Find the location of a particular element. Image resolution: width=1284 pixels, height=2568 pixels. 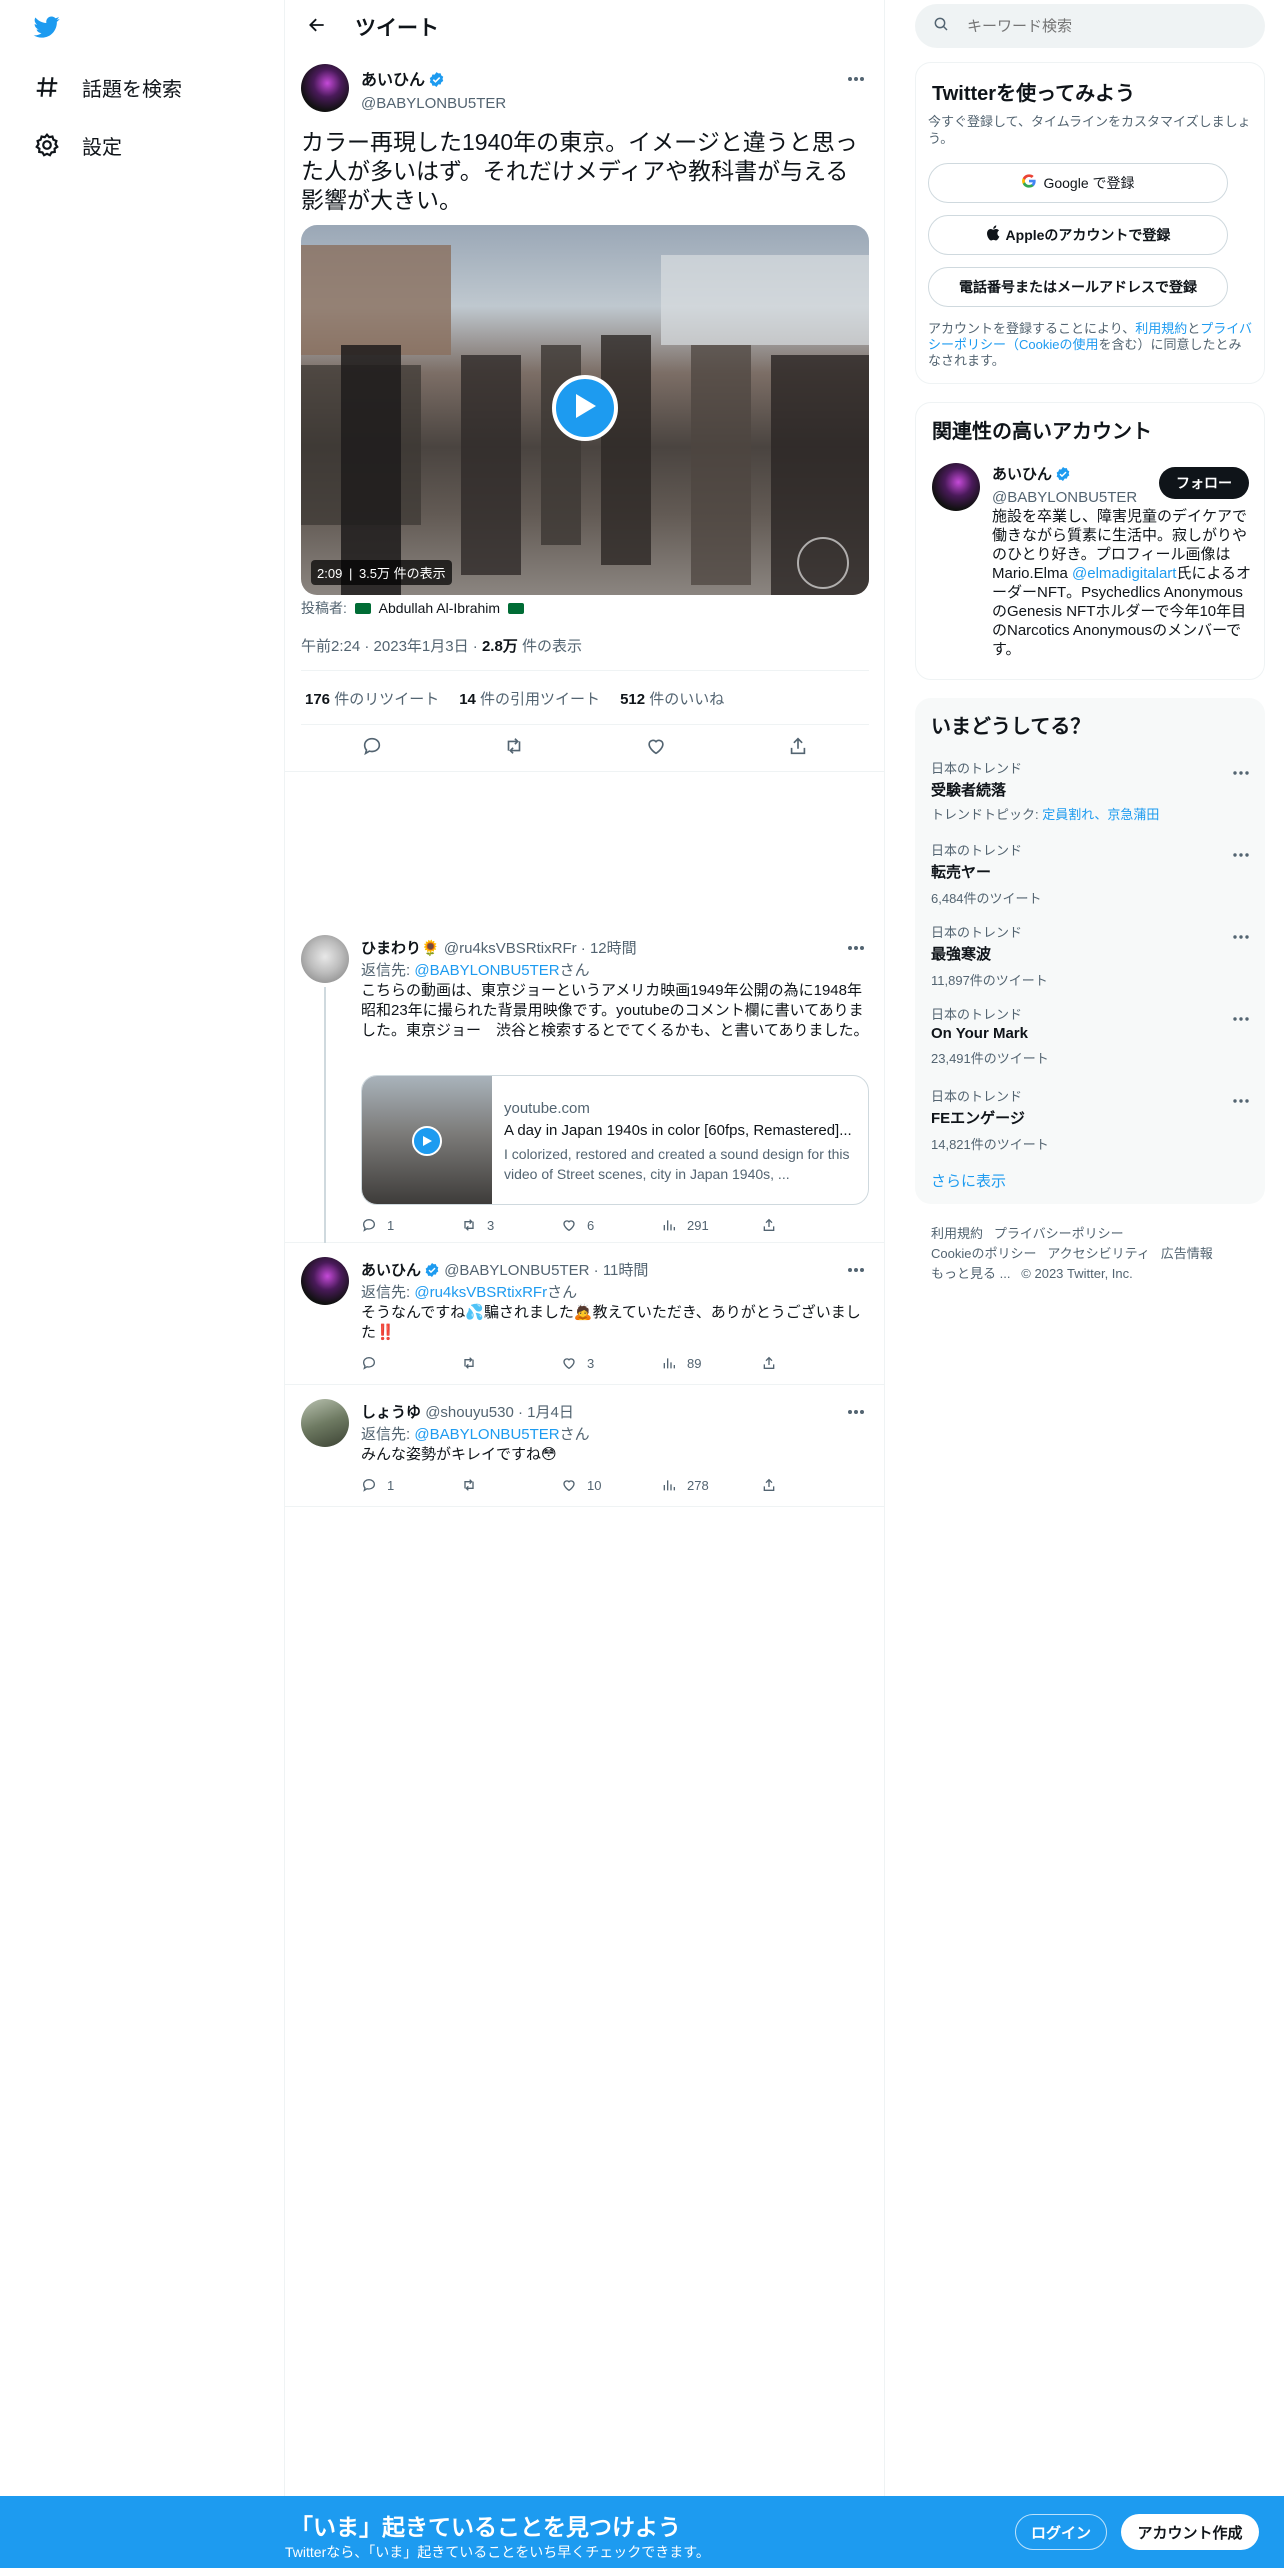

search-box is located at coordinates (1090, 26).